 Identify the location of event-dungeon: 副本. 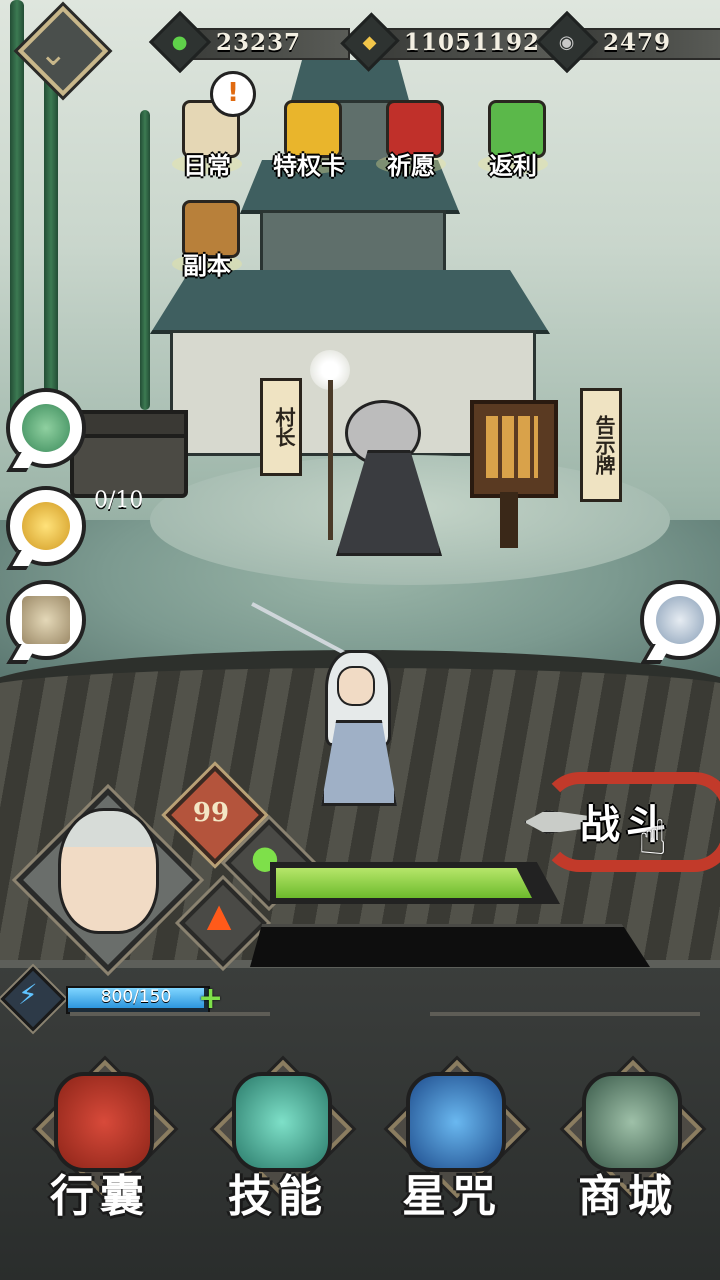
(207, 244).